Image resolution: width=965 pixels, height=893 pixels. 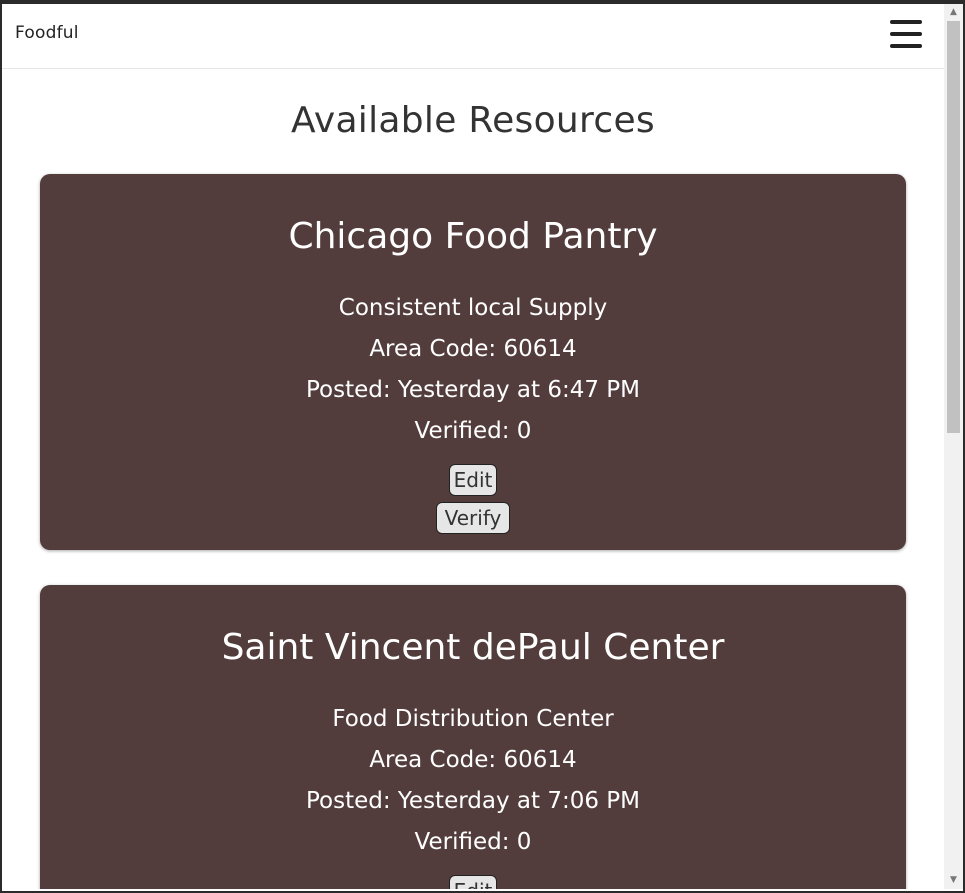 What do you see at coordinates (473, 120) in the screenshot?
I see `page-title: Available Resources` at bounding box center [473, 120].